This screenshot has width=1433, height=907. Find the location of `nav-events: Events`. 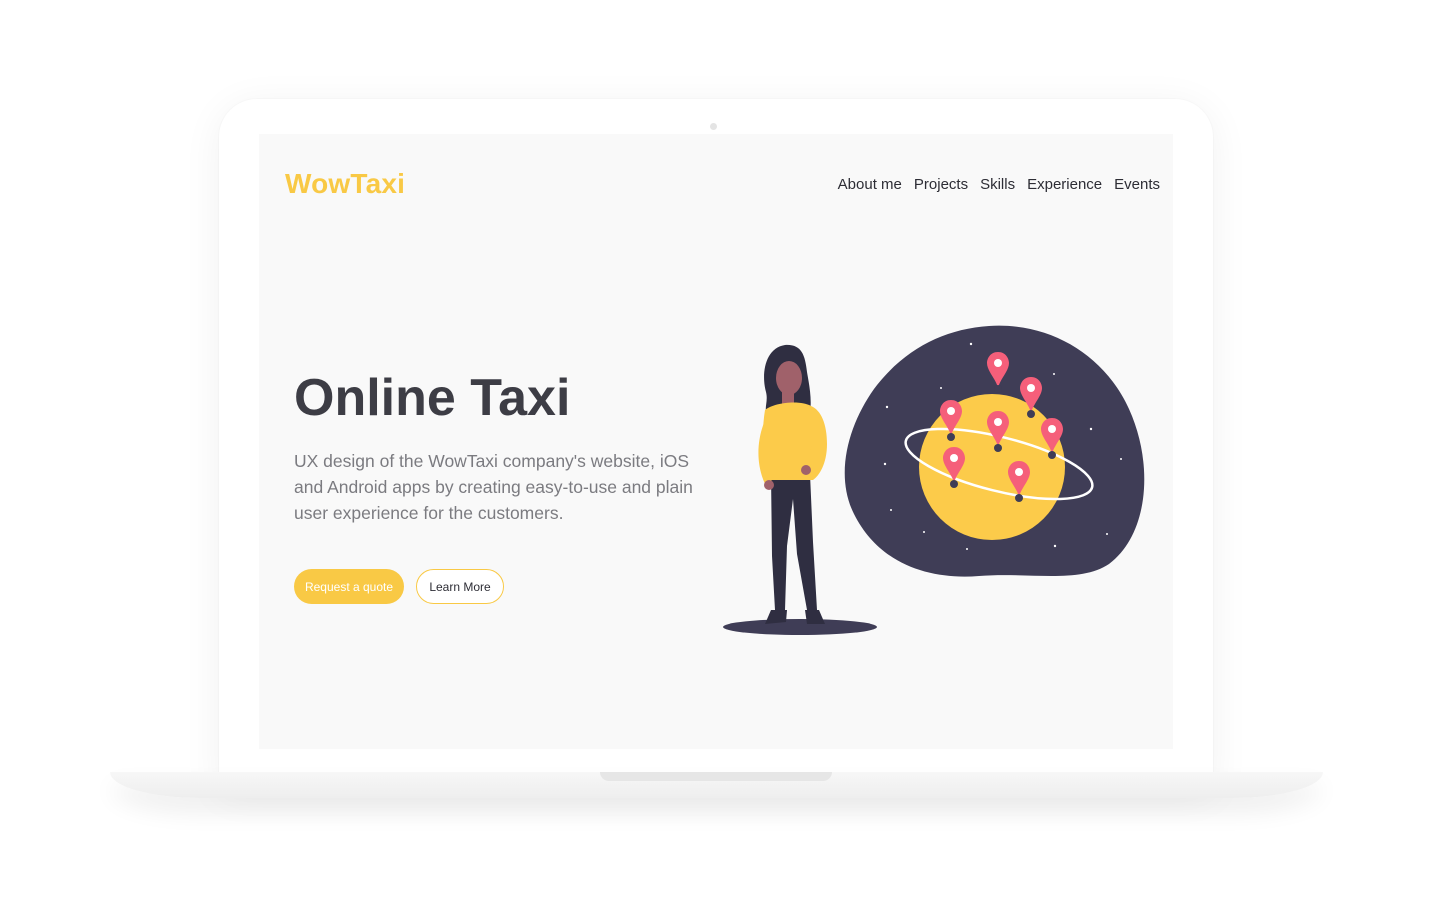

nav-events: Events is located at coordinates (1137, 184).